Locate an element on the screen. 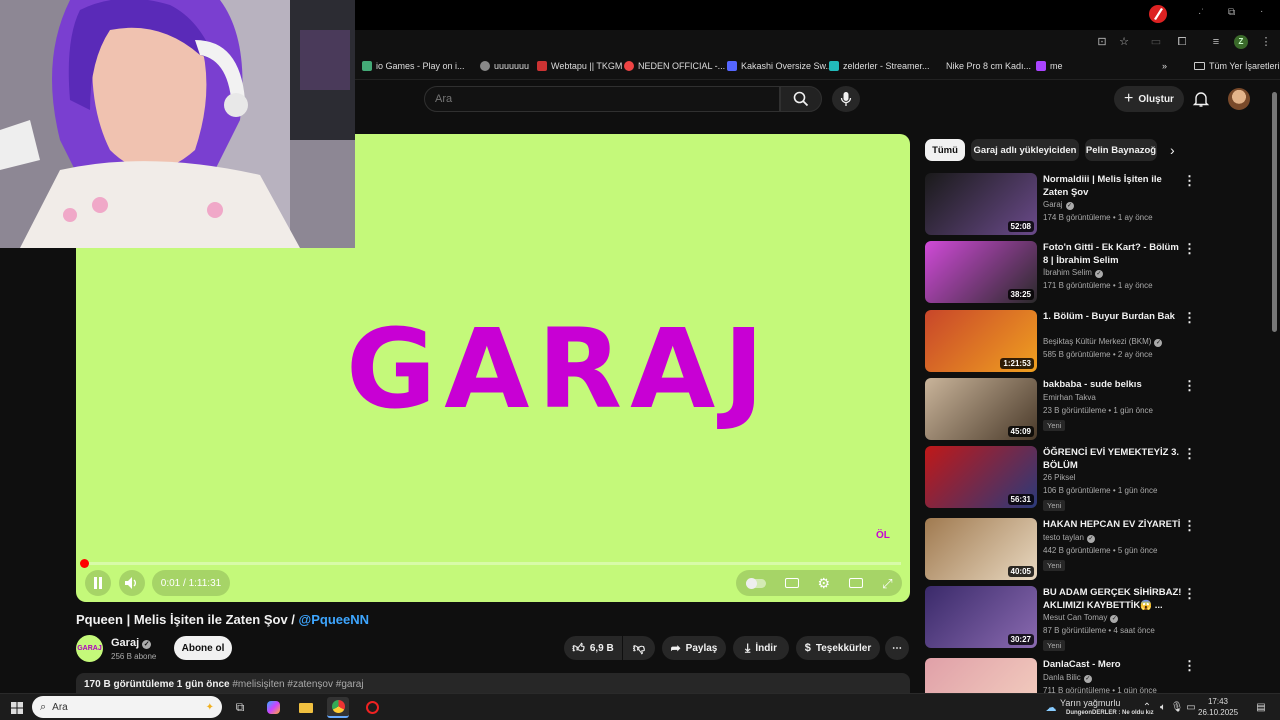  extension-icon: ▭ is located at coordinates (1156, 42).